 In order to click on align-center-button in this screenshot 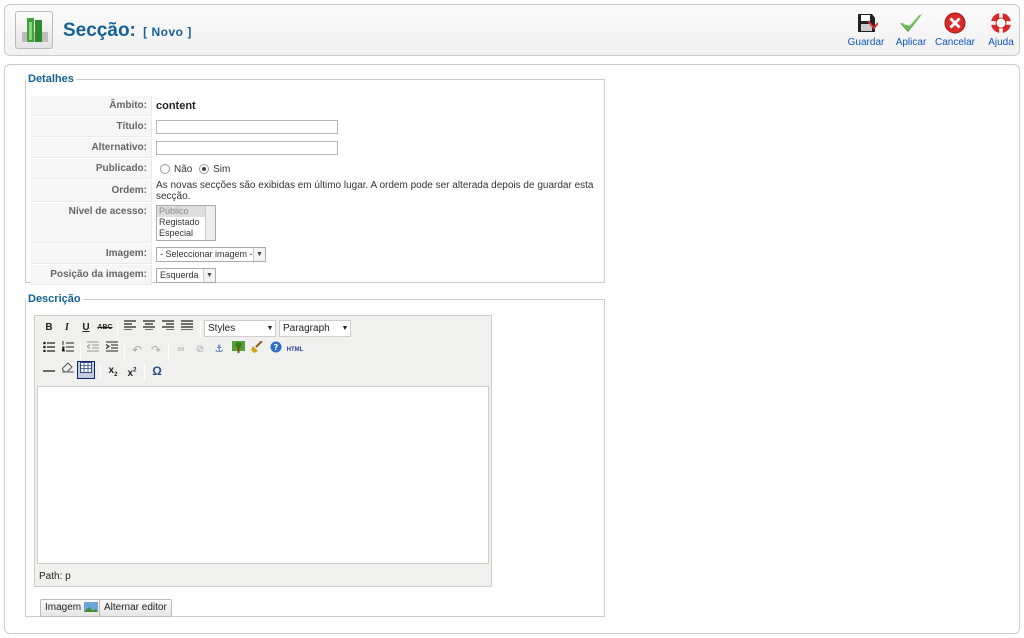, I will do `click(149, 328)`.